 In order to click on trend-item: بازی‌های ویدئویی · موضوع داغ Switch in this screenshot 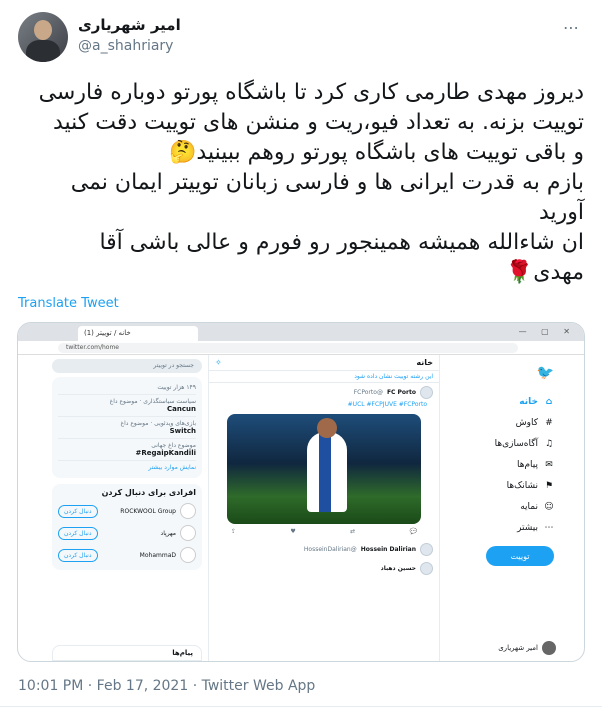, I will do `click(127, 428)`.